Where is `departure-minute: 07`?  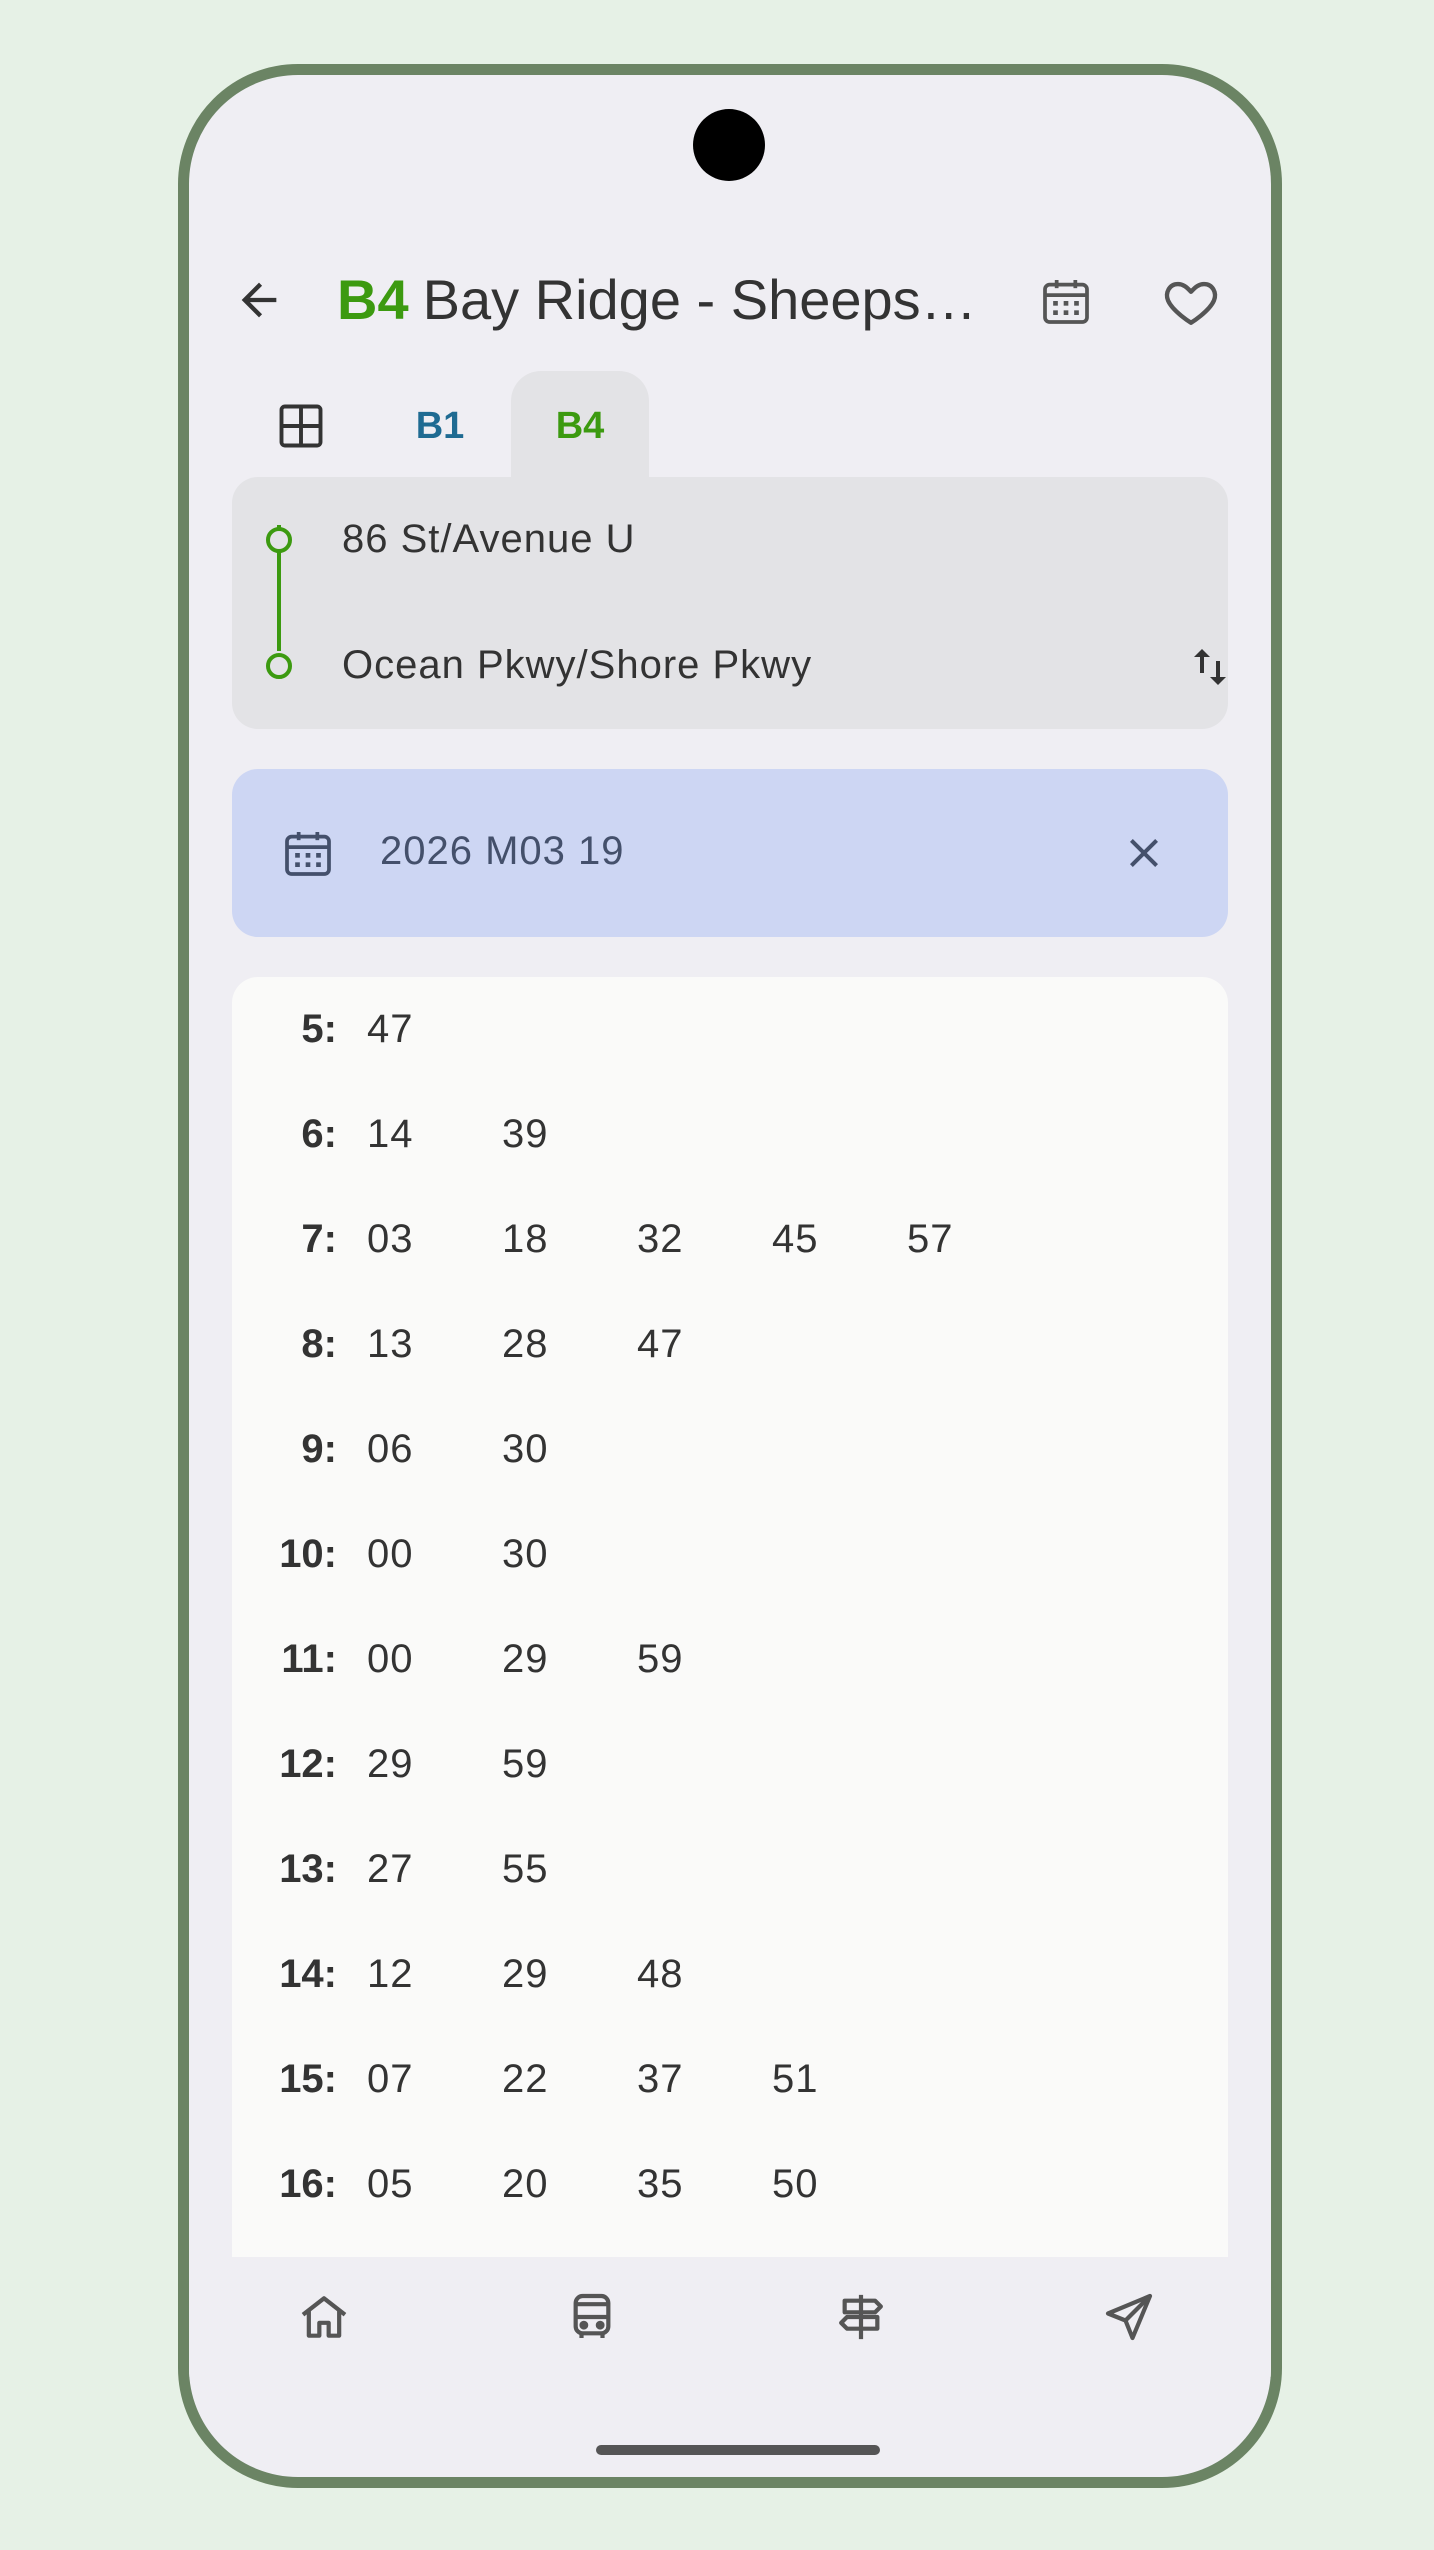
departure-minute: 07 is located at coordinates (390, 2079).